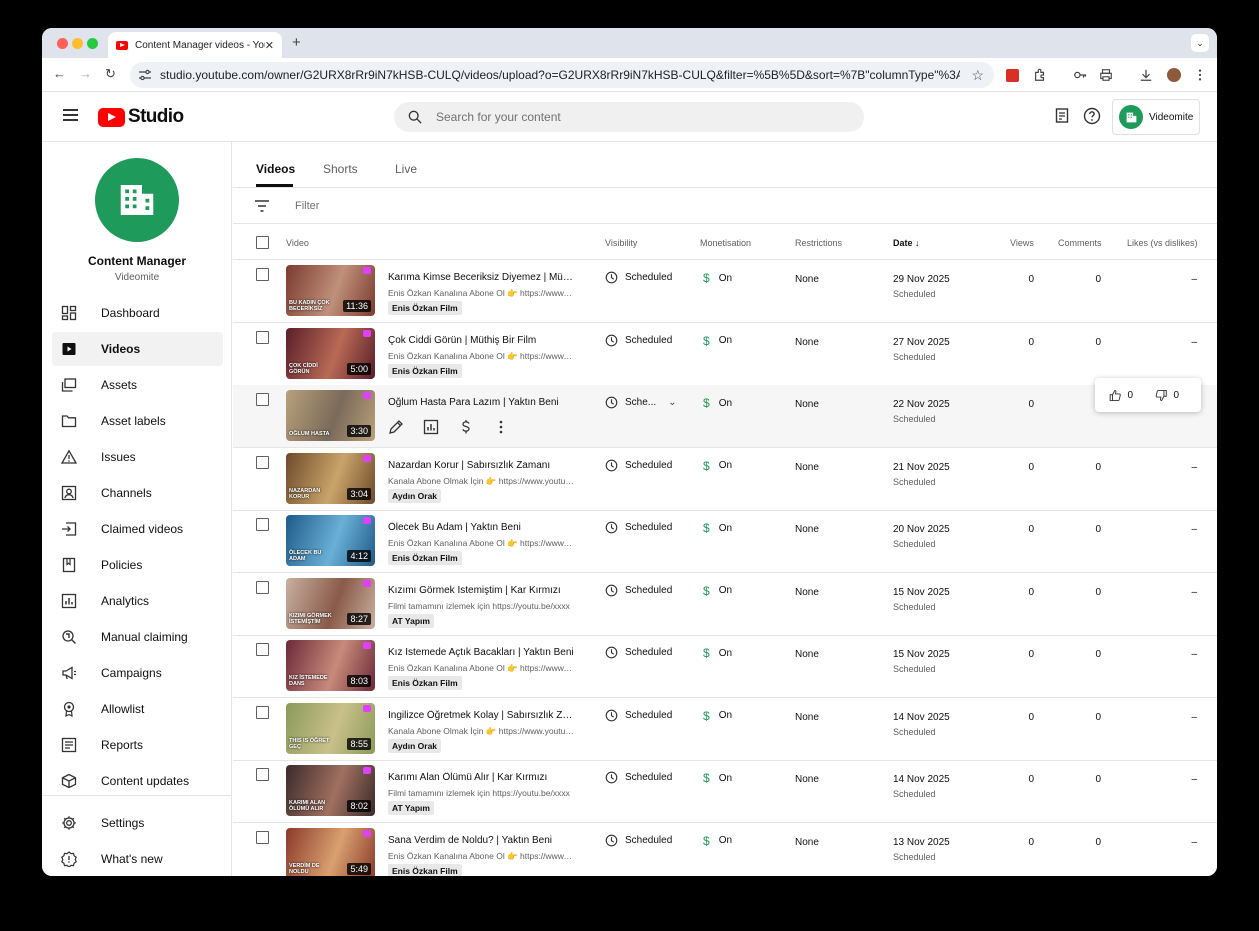  I want to click on sidebar-item-reports: Reports, so click(137, 745).